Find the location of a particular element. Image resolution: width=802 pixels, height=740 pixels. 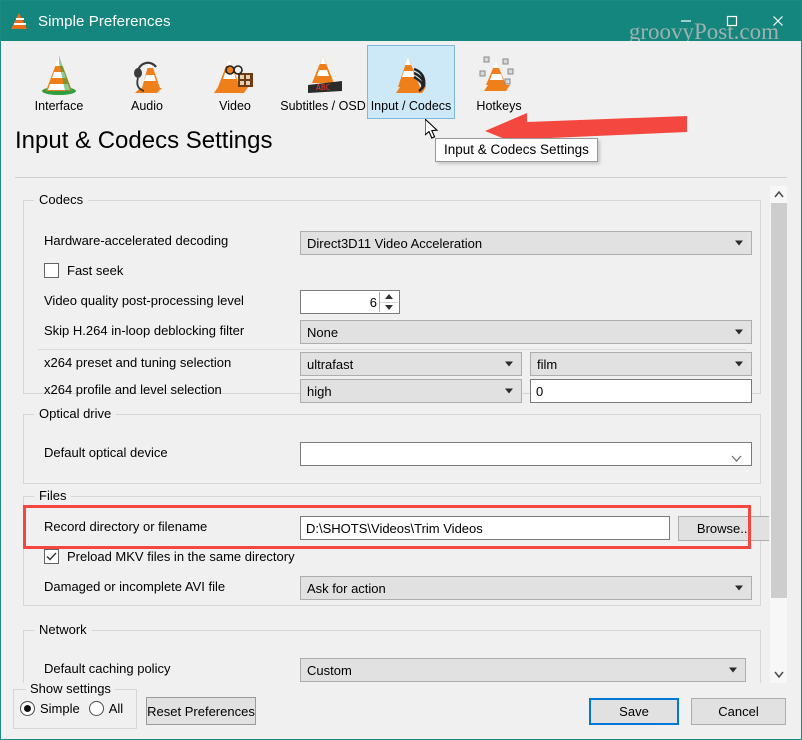

row-fast-seek: Fast seek is located at coordinates (83, 270).